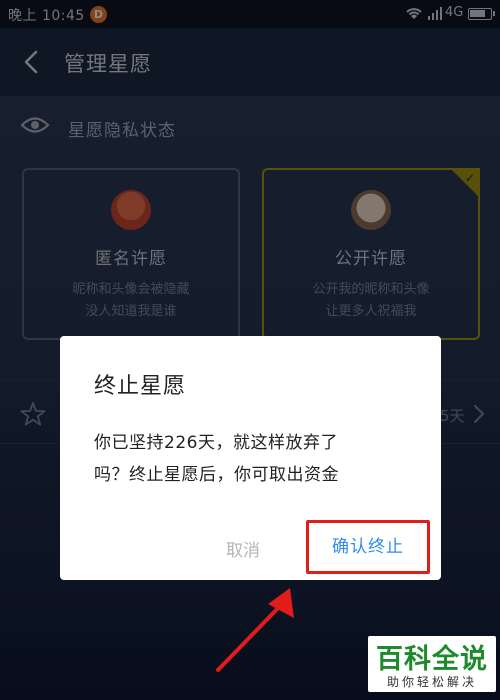 The width and height of the screenshot is (500, 700). I want to click on annotation-arrow, so click(255, 630).